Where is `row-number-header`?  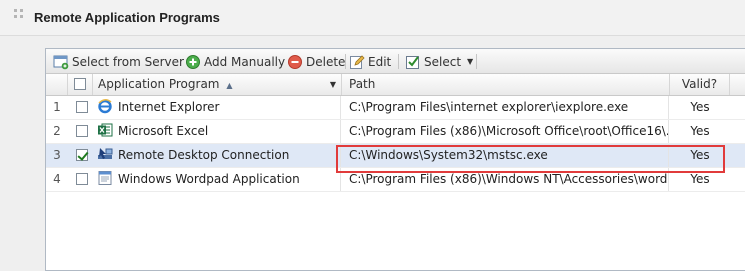 row-number-header is located at coordinates (57, 84).